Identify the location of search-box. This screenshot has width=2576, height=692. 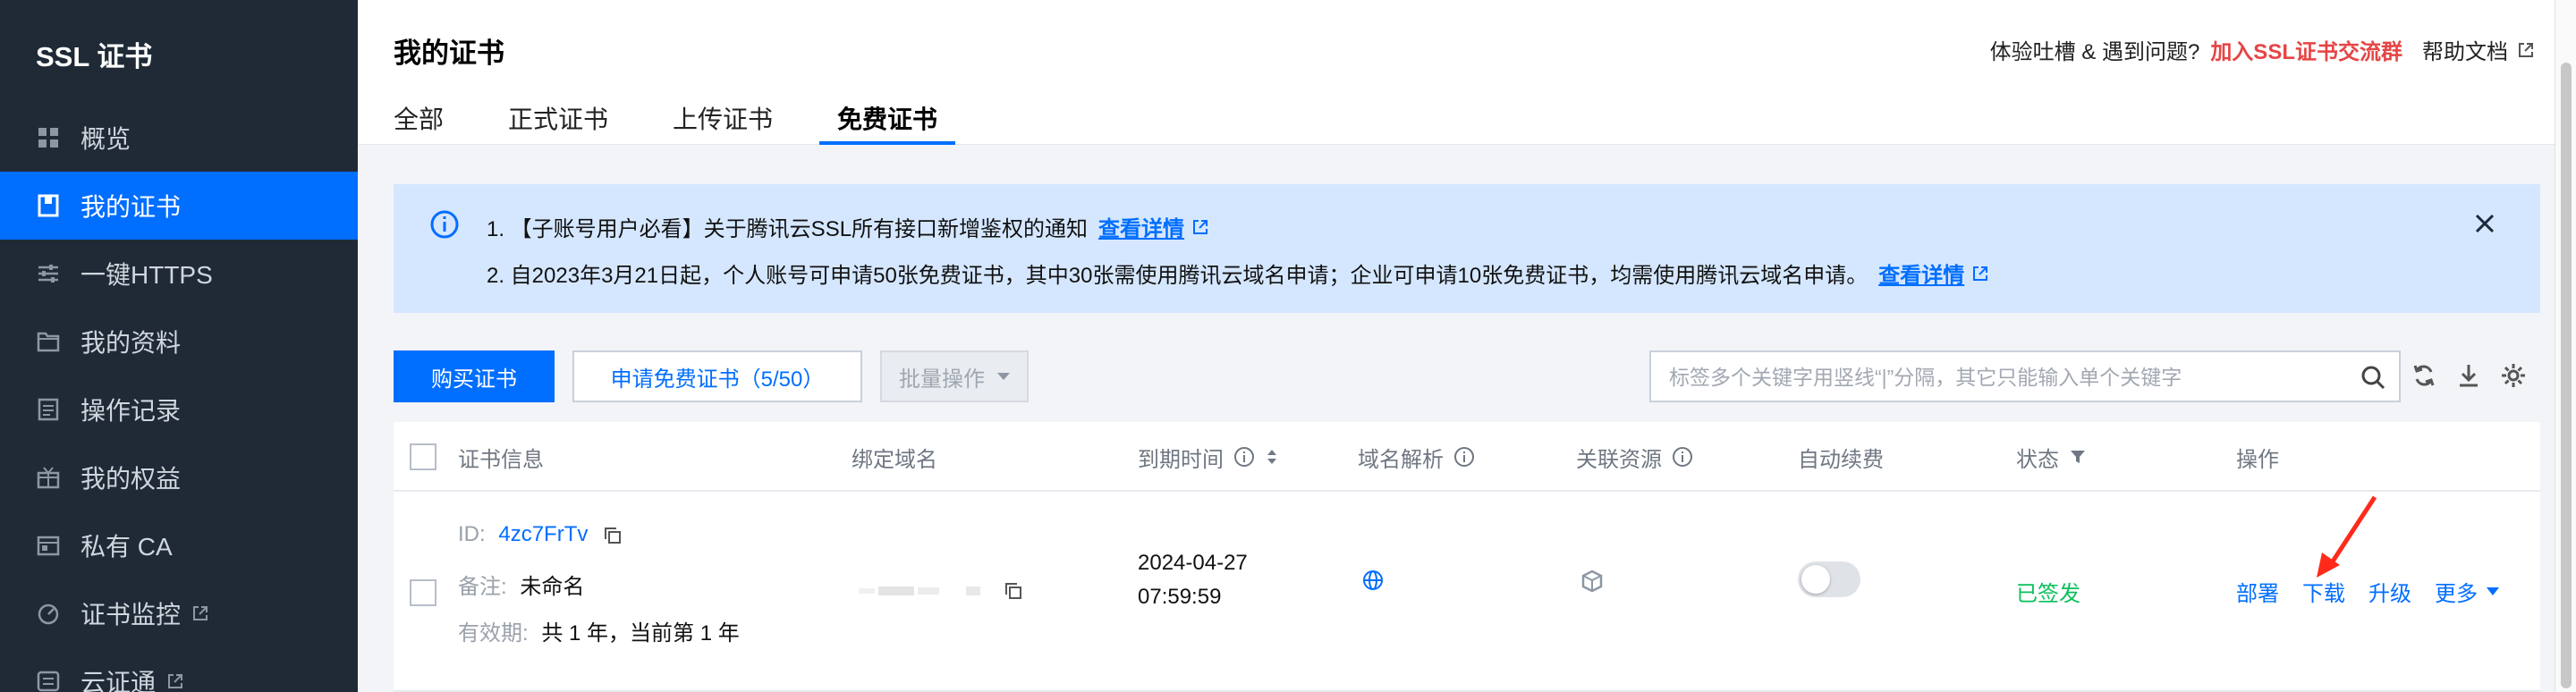
(2025, 376).